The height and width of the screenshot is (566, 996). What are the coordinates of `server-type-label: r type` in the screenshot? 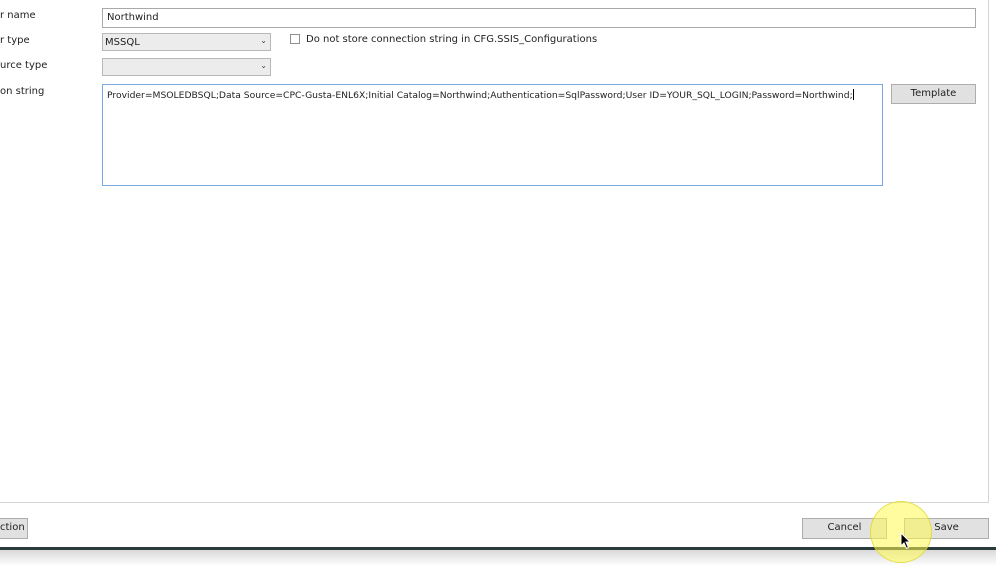 It's located at (15, 40).